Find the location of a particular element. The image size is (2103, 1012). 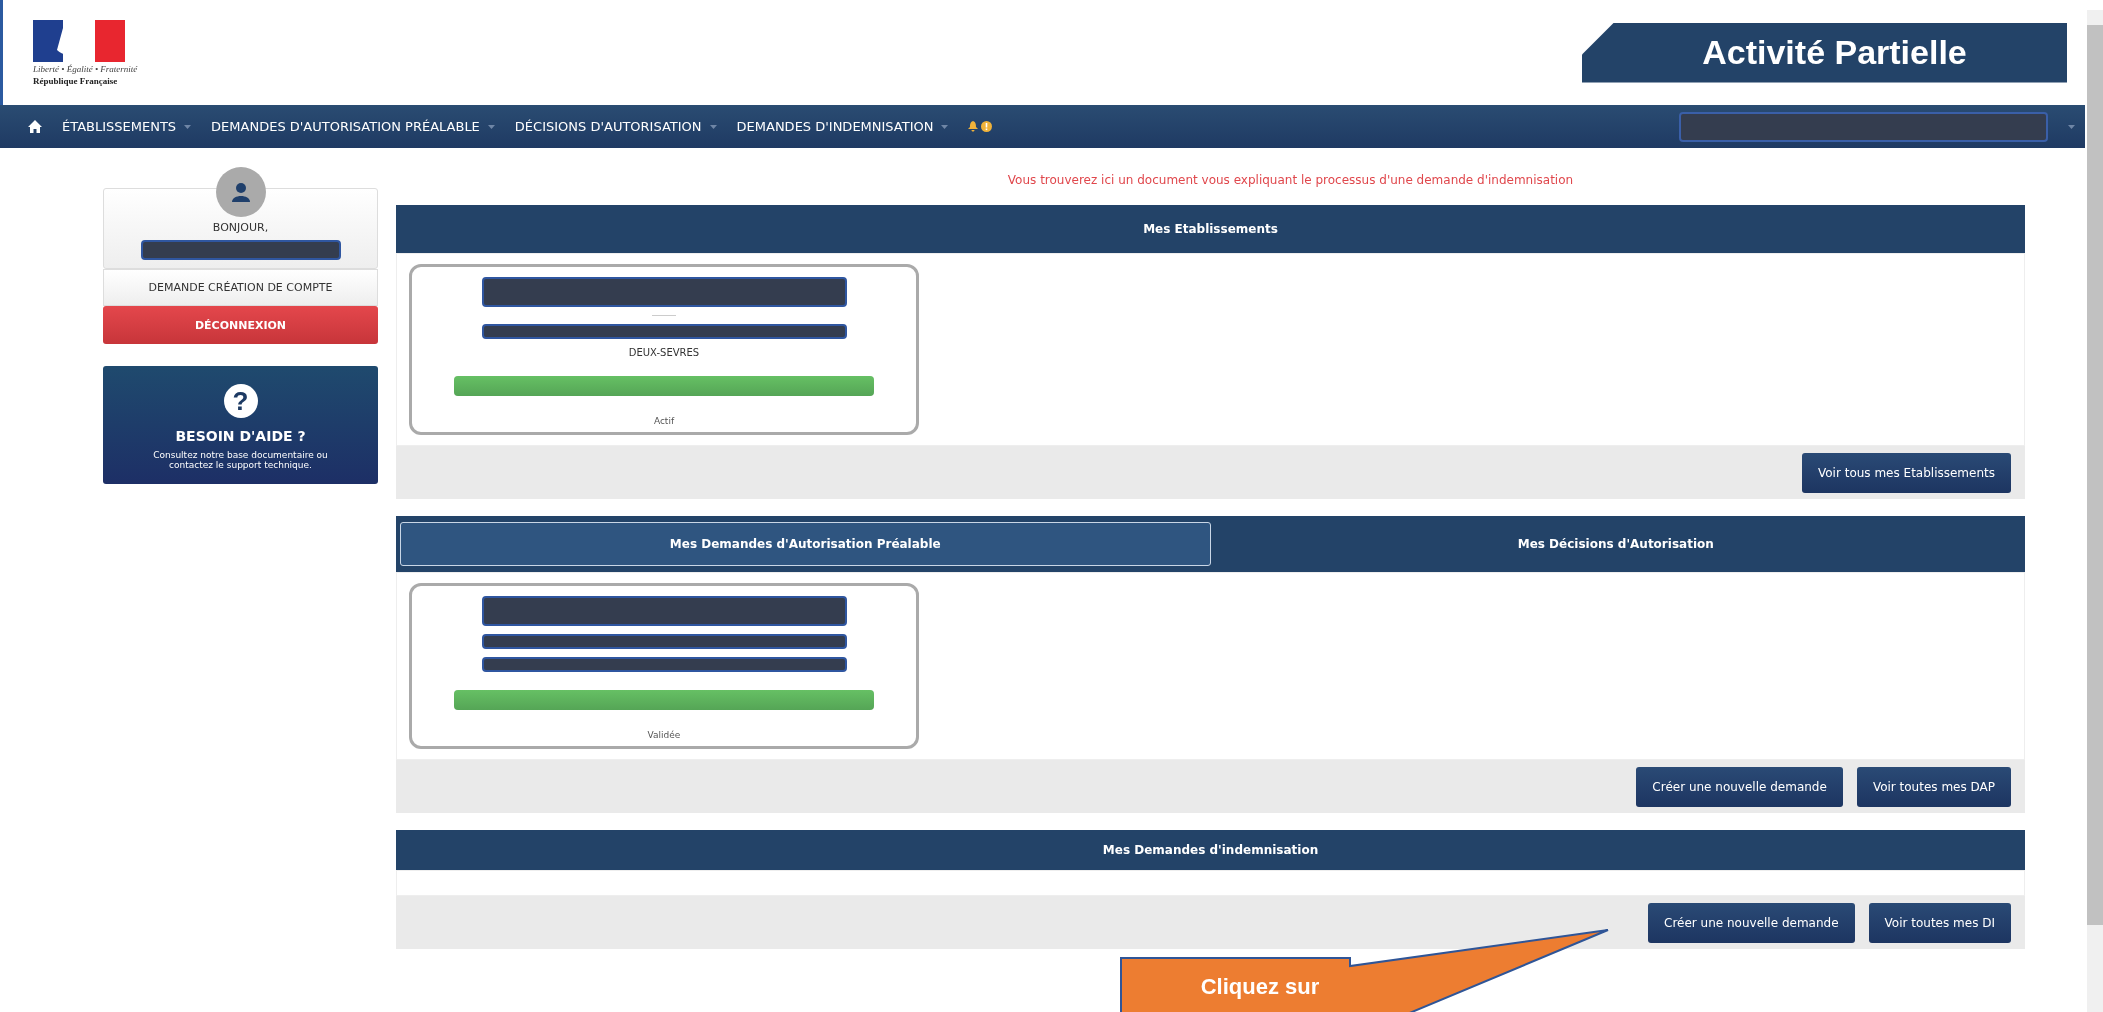

logo-motto: Liberté • Égalité • Fraternité is located at coordinates (85, 68).